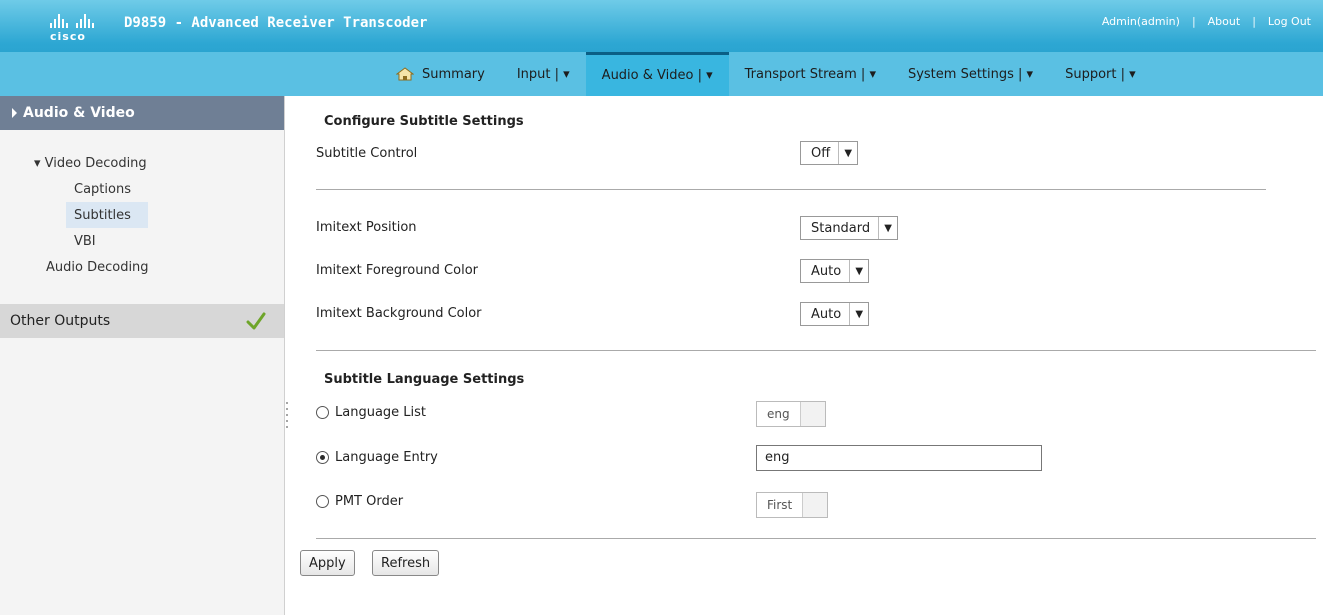 This screenshot has height=615, width=1323. I want to click on imitext-bg-value: Auto, so click(826, 314).